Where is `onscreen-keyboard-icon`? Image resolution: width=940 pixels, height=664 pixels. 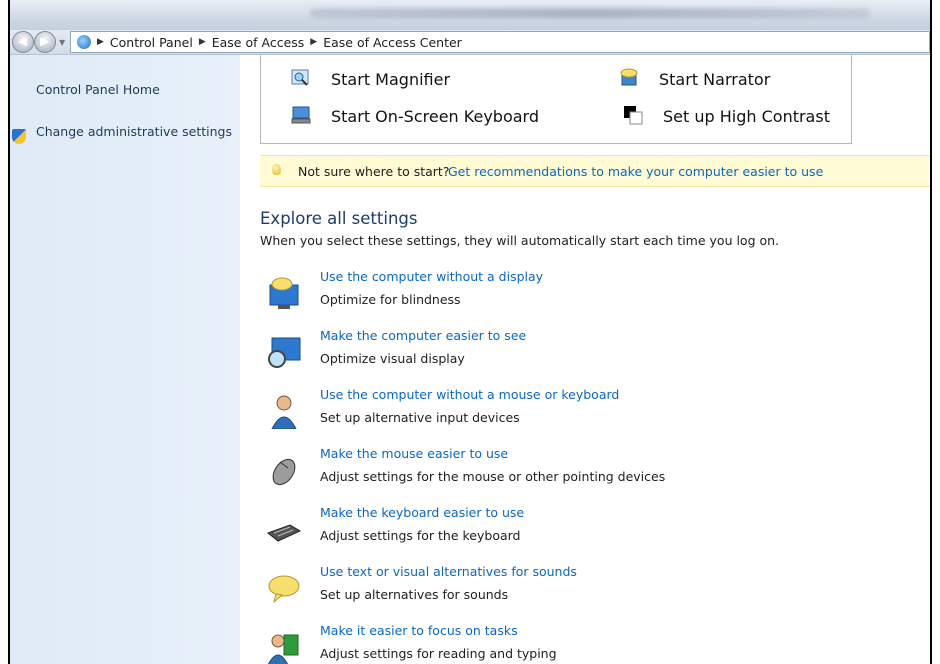
onscreen-keyboard-icon is located at coordinates (301, 115).